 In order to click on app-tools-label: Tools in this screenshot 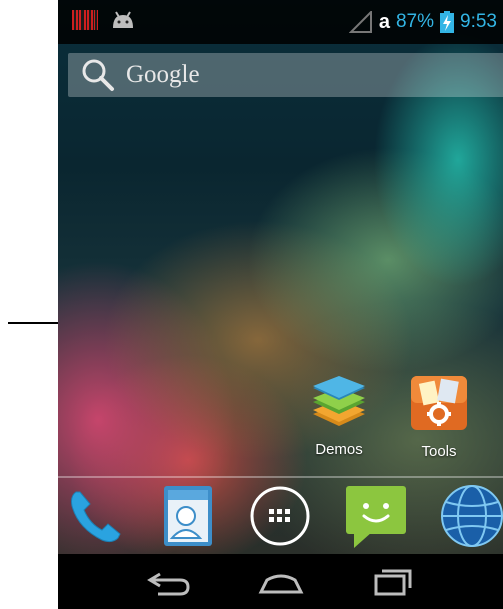, I will do `click(439, 451)`.